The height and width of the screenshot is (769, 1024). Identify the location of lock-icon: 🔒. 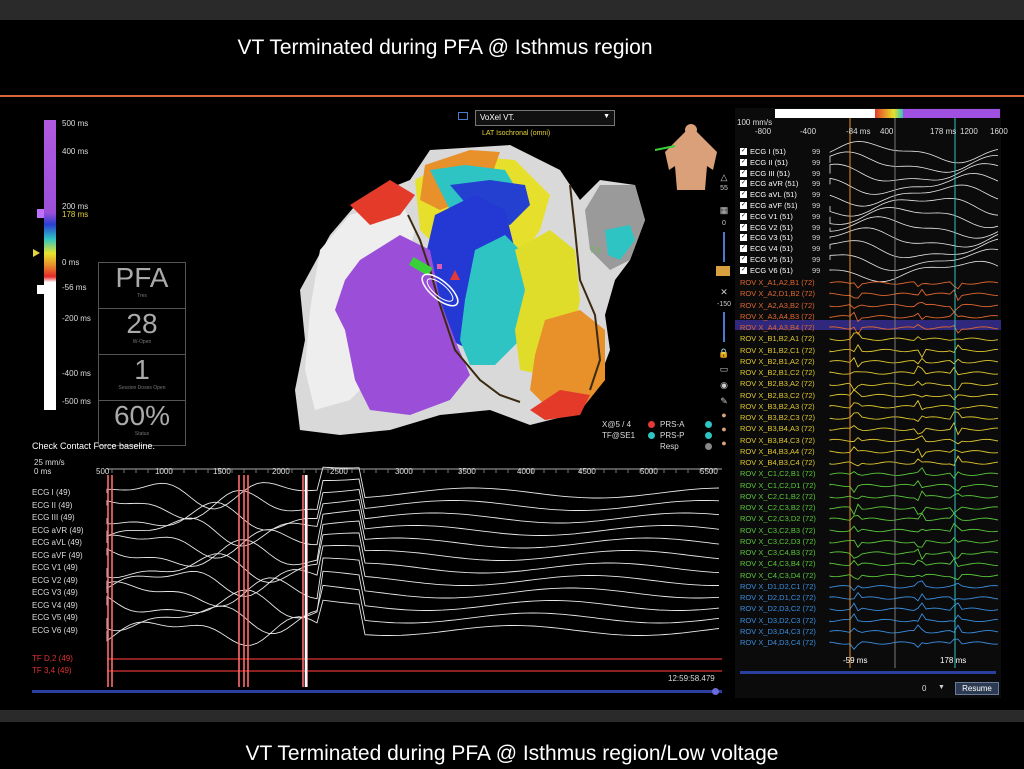
(724, 354).